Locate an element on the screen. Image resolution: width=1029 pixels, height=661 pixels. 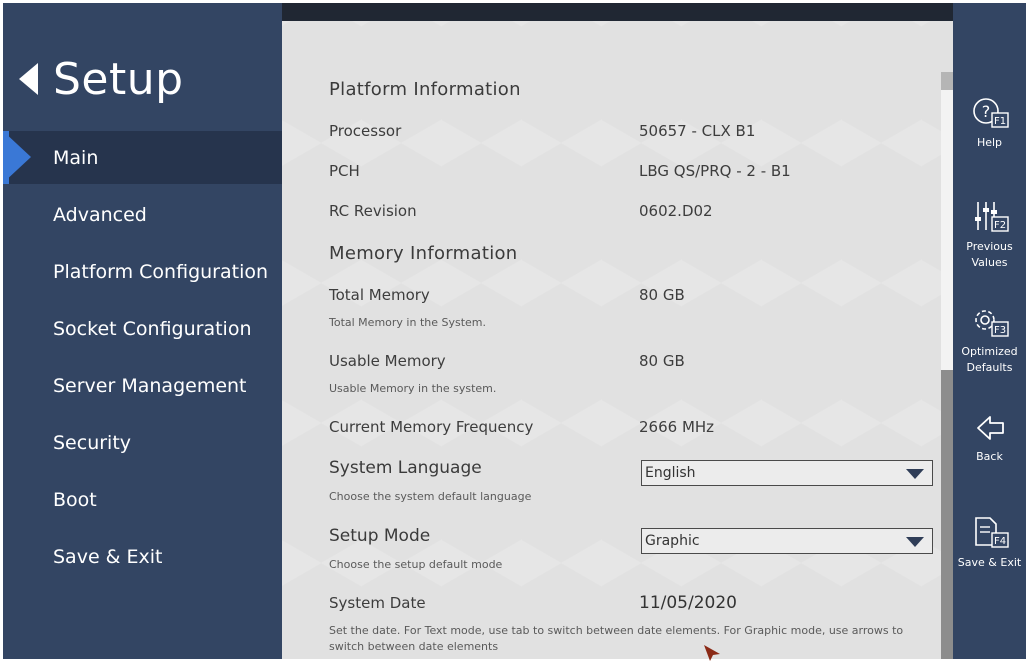
back-label: Back is located at coordinates (989, 456).